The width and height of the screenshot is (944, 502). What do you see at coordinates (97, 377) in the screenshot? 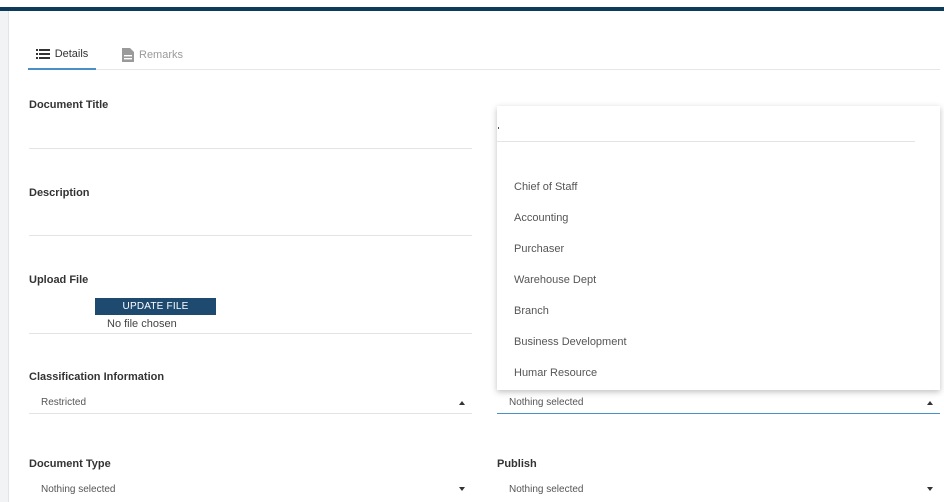
I see `classification-label: Classification Information` at bounding box center [97, 377].